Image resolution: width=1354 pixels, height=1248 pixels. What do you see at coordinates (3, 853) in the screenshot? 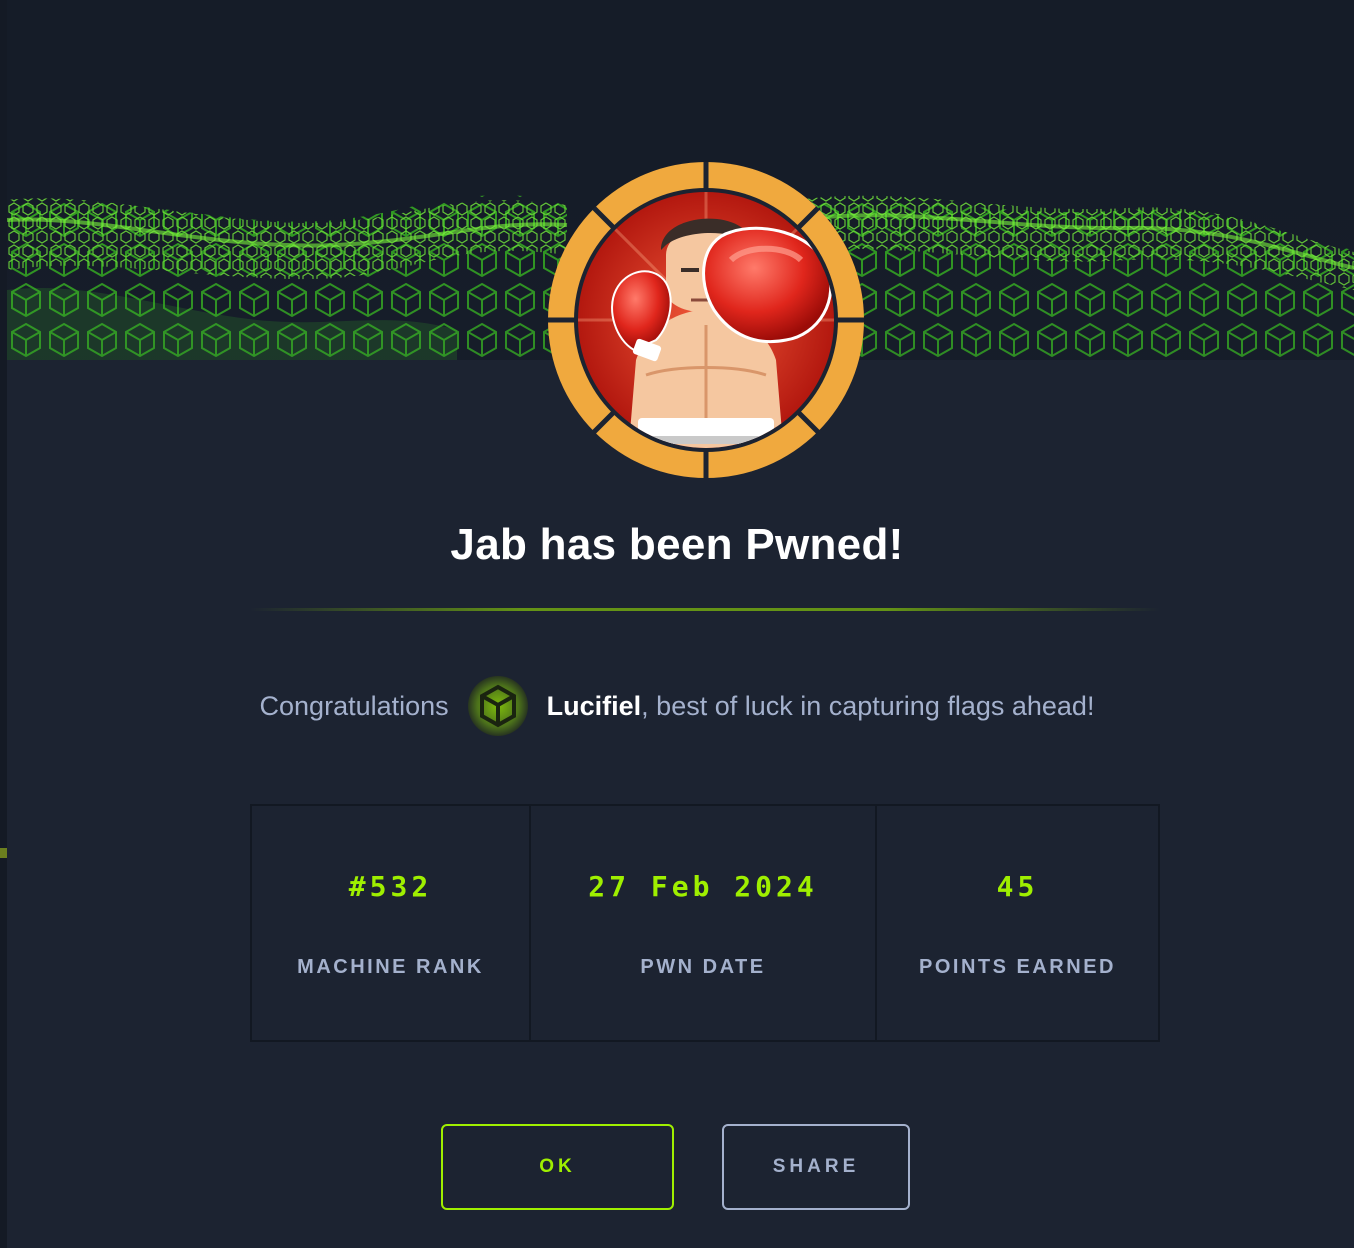
I see `backdrop-edge-mark` at bounding box center [3, 853].